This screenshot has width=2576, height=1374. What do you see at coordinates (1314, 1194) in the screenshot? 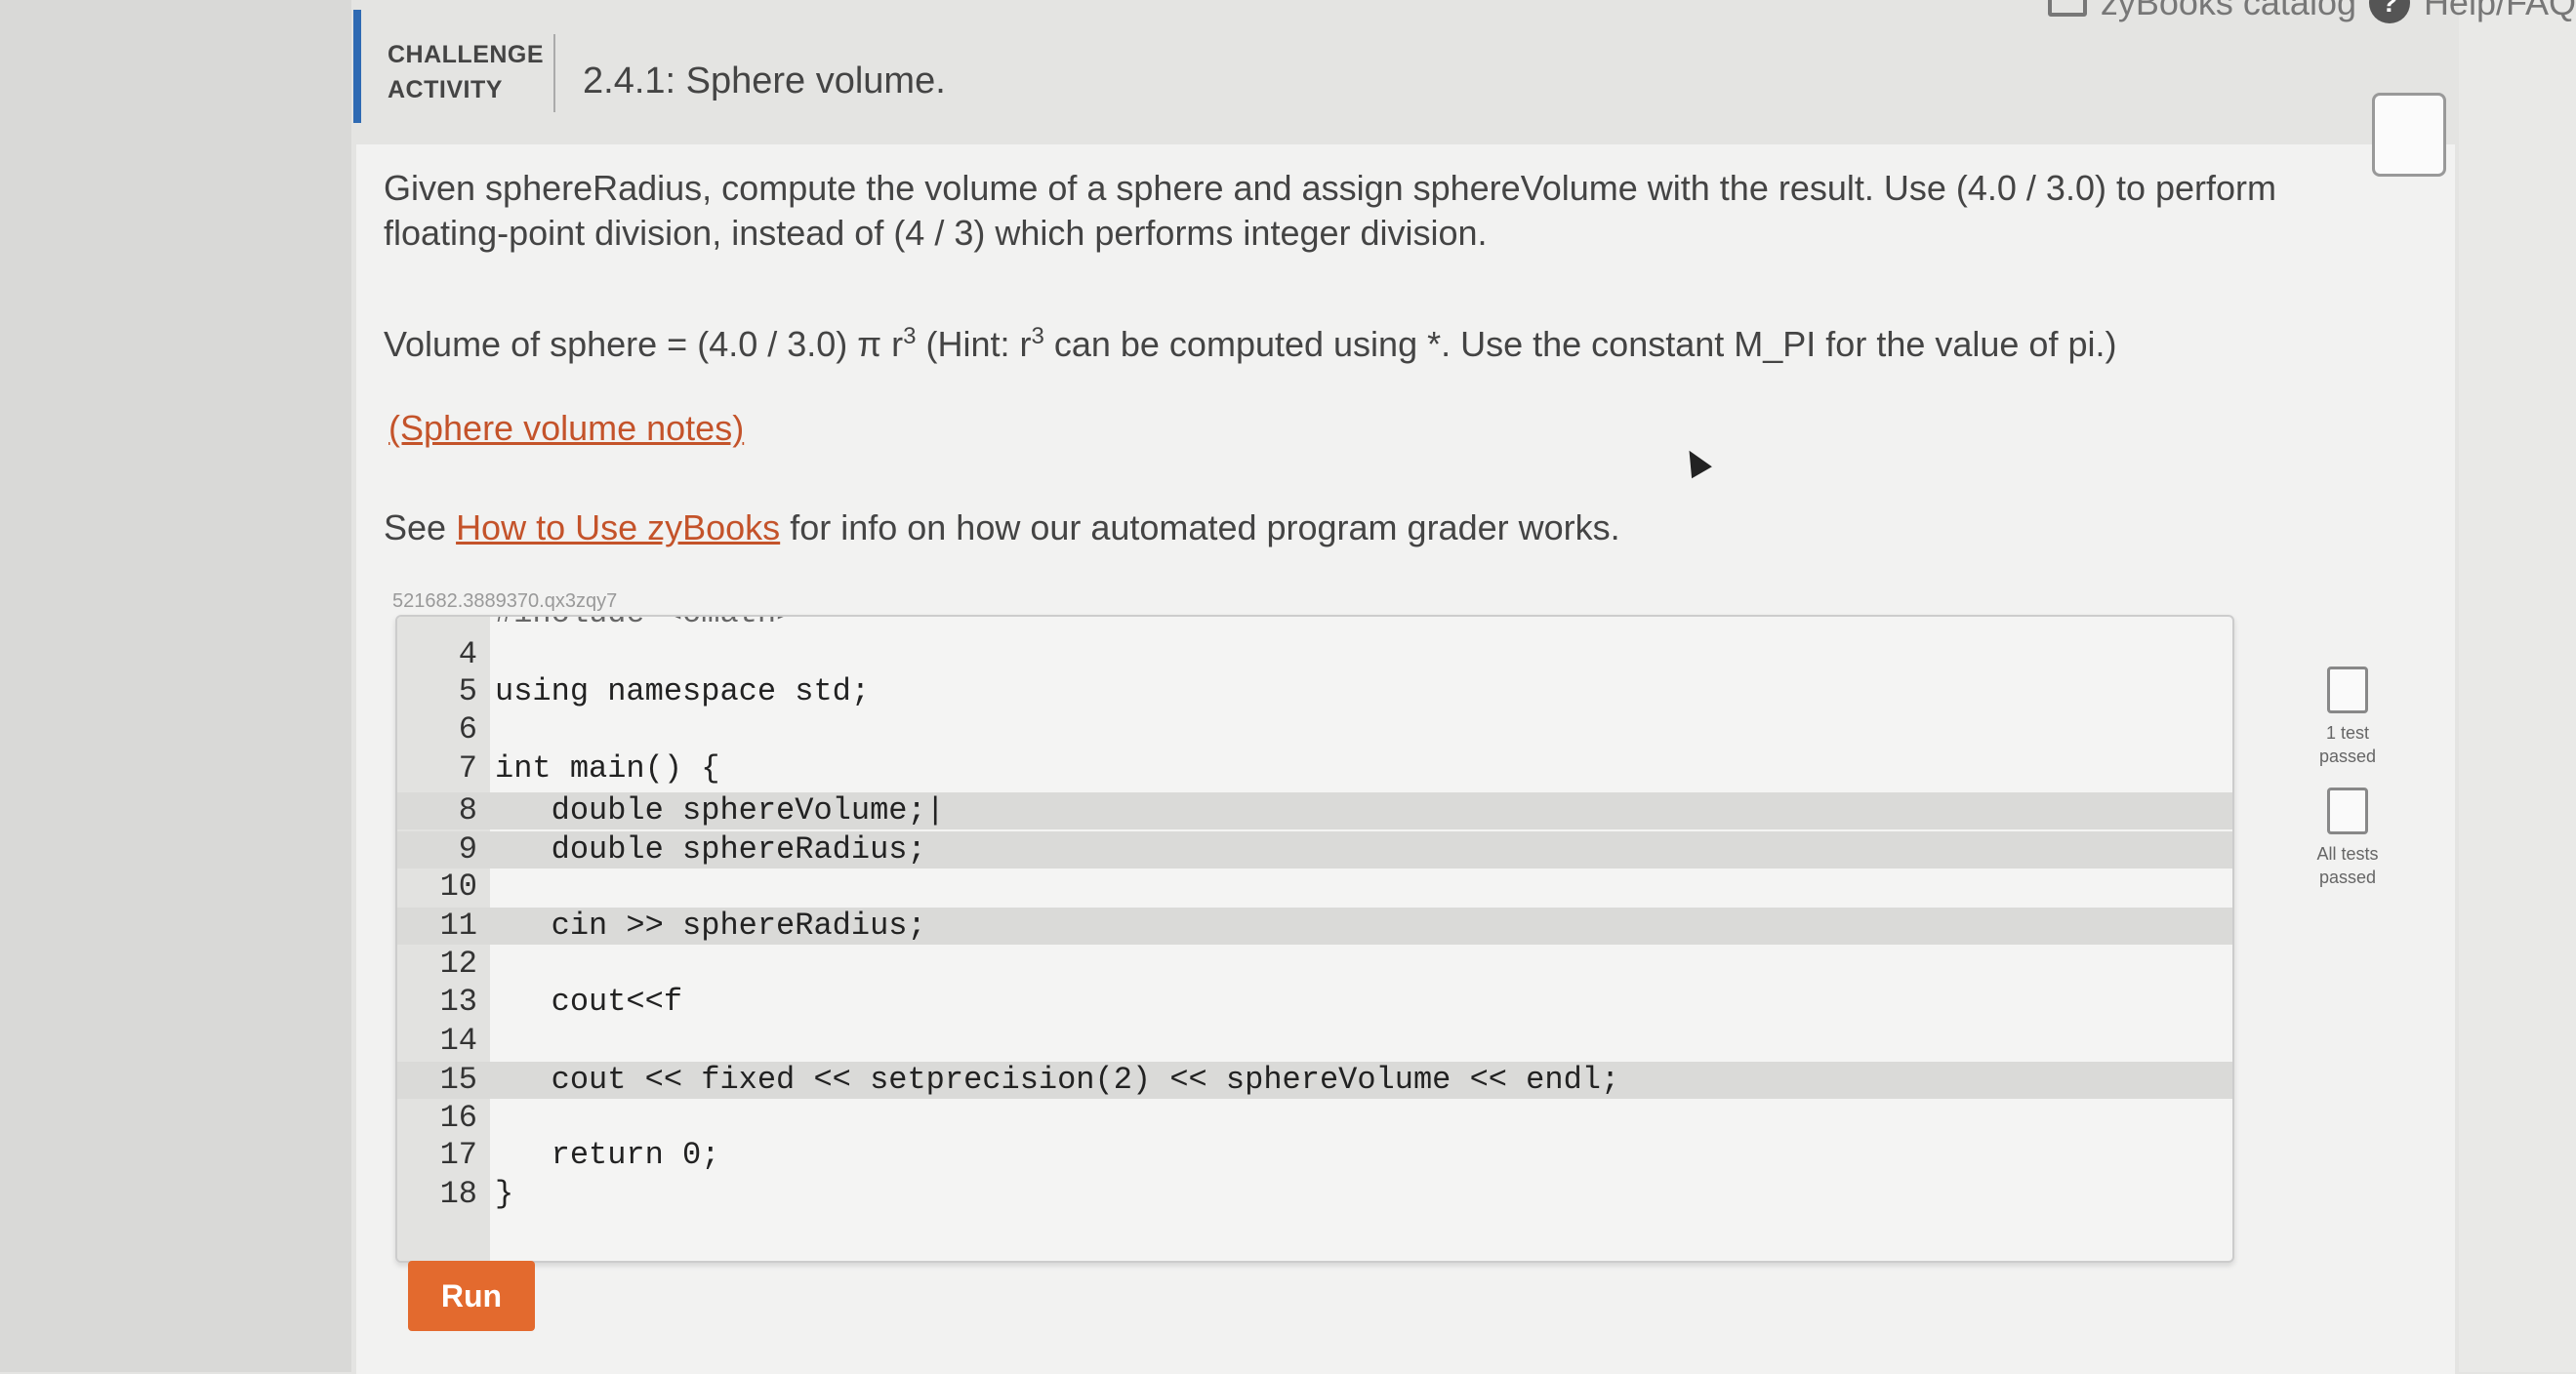
I see `code-line: 18}` at bounding box center [1314, 1194].